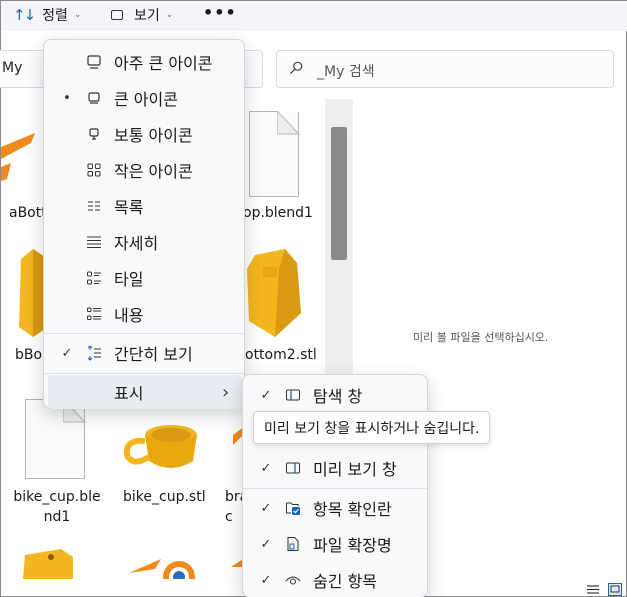  Describe the element at coordinates (352, 509) in the screenshot. I see `menu-item-label: 항목 확인란` at that location.